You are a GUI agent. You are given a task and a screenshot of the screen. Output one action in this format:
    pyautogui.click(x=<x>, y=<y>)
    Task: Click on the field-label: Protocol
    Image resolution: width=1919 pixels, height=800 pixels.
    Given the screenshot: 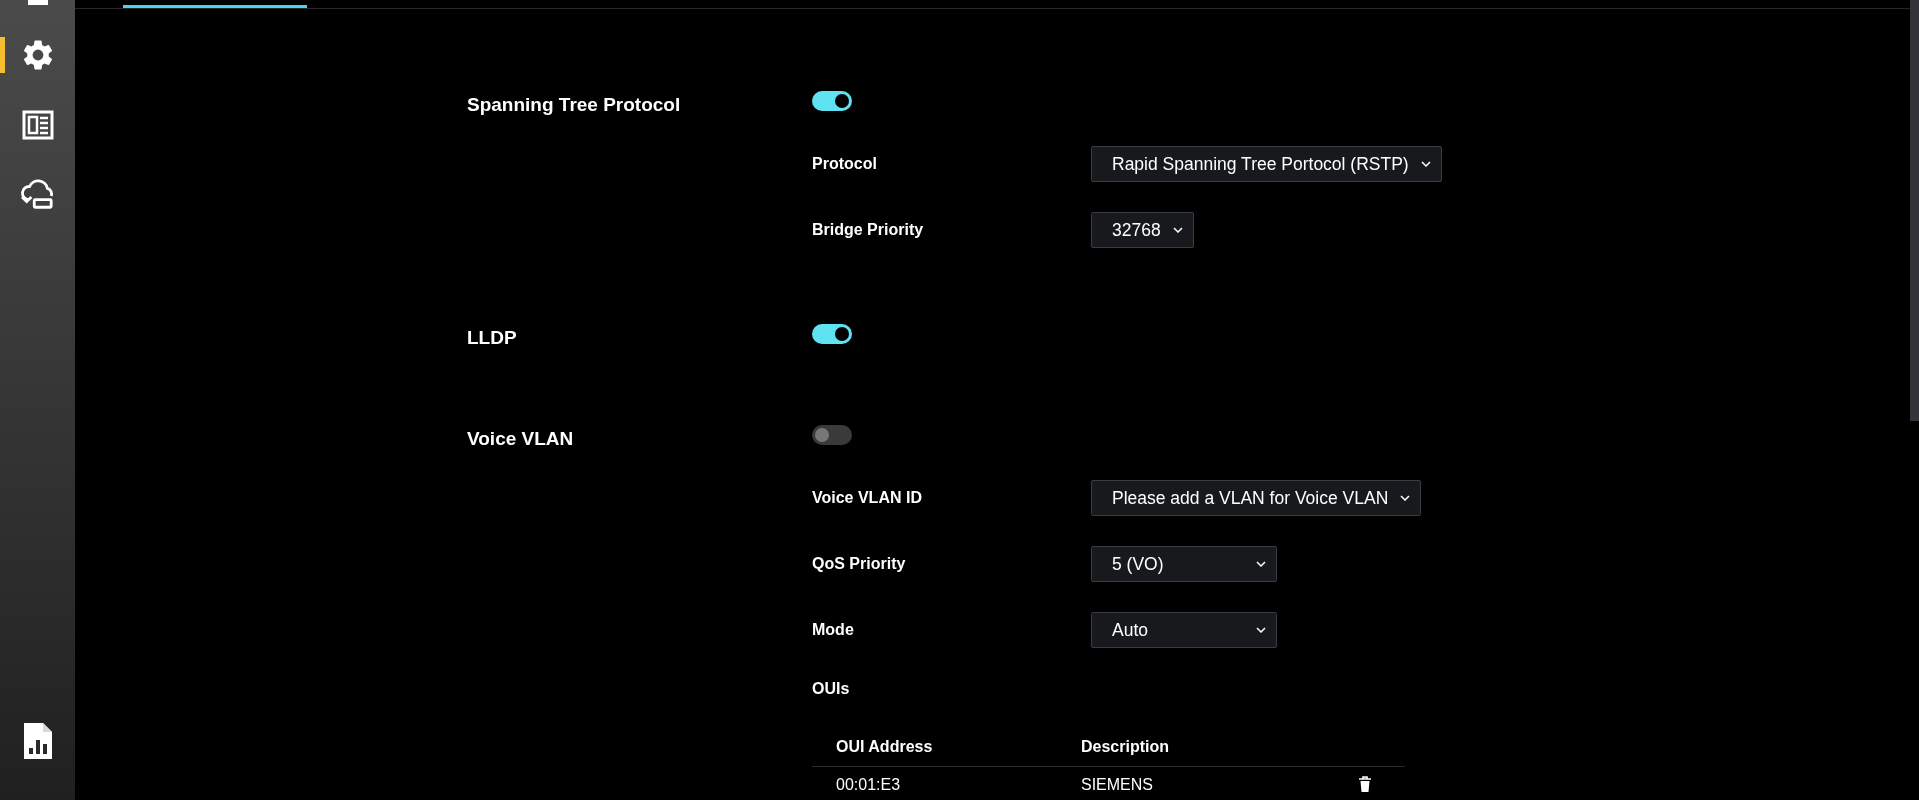 What is the action you would take?
    pyautogui.click(x=845, y=164)
    